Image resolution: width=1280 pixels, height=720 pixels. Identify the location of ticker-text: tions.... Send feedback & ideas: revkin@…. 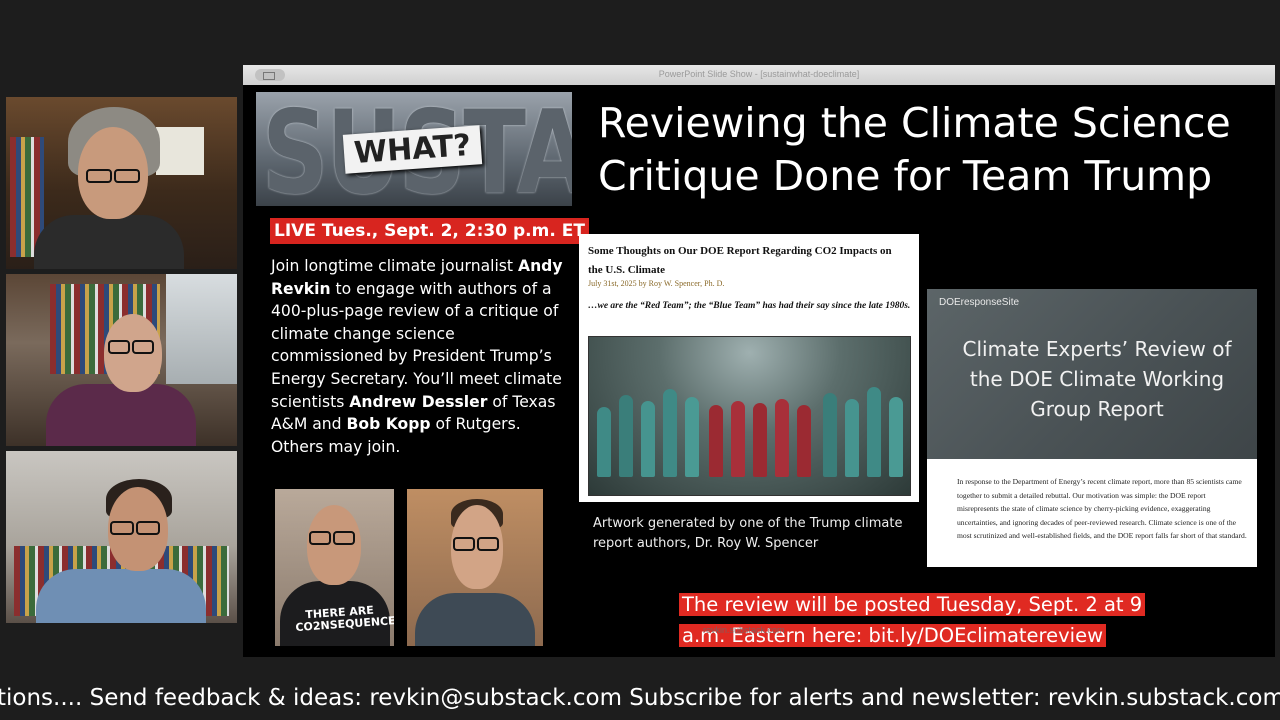
(640, 698).